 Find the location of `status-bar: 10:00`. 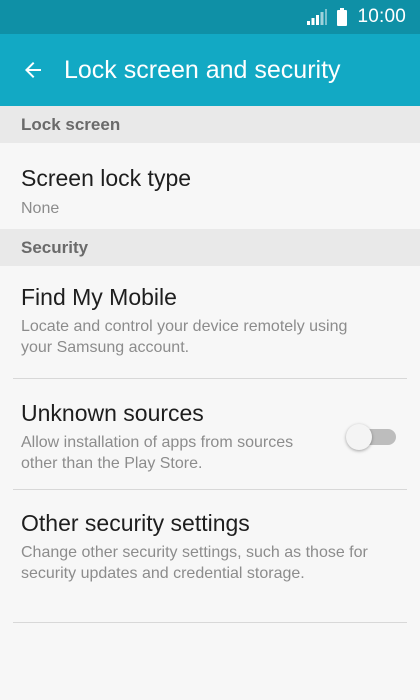

status-bar: 10:00 is located at coordinates (210, 17).